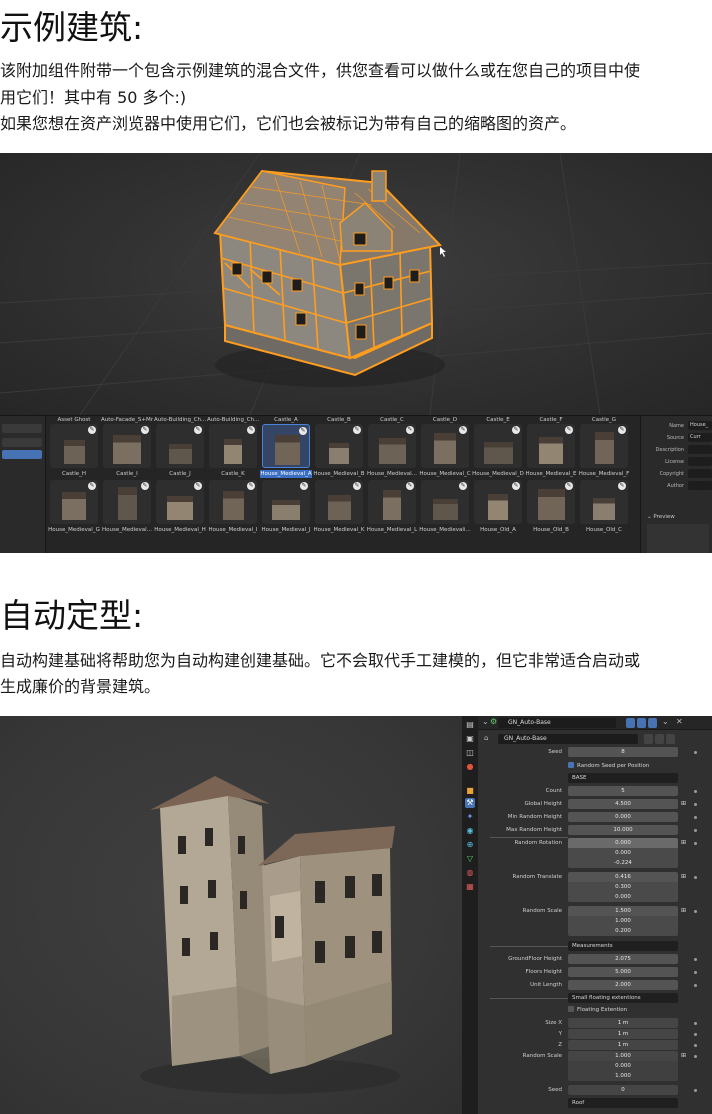  What do you see at coordinates (23, 484) in the screenshot?
I see `asset-catalog-sidebar` at bounding box center [23, 484].